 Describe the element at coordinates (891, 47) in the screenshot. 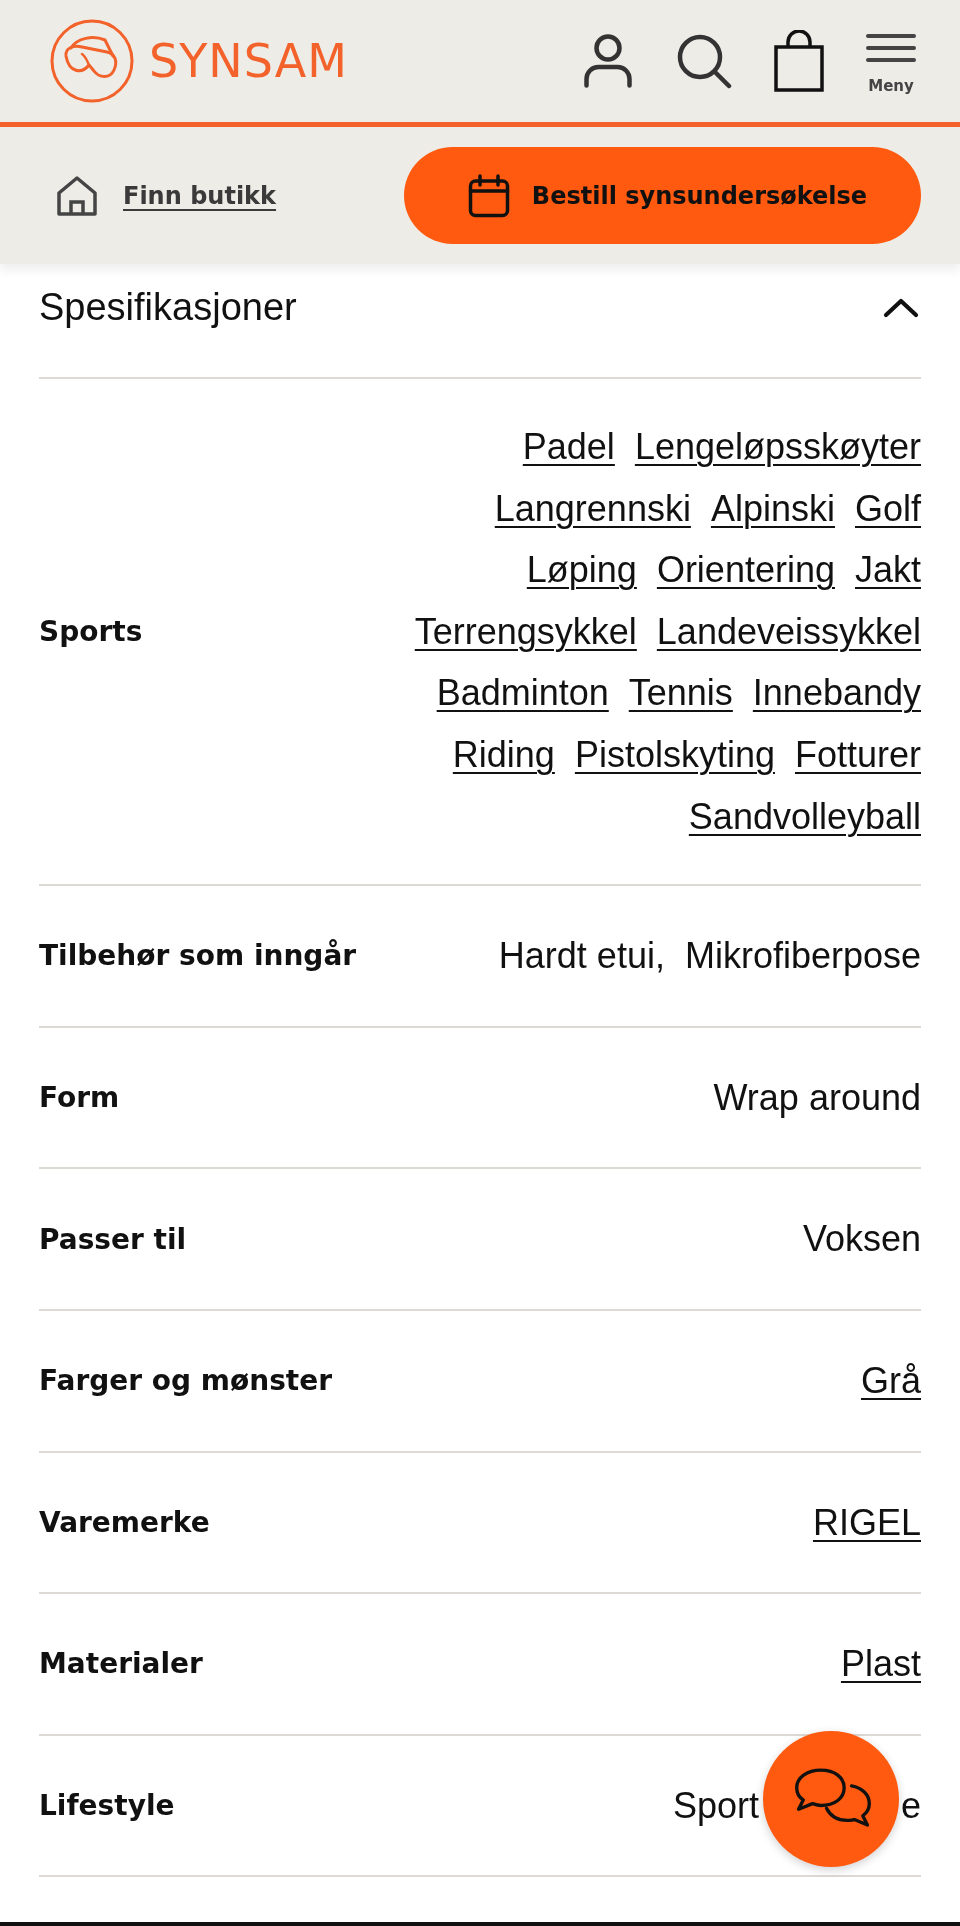

I see `menu-icon` at that location.